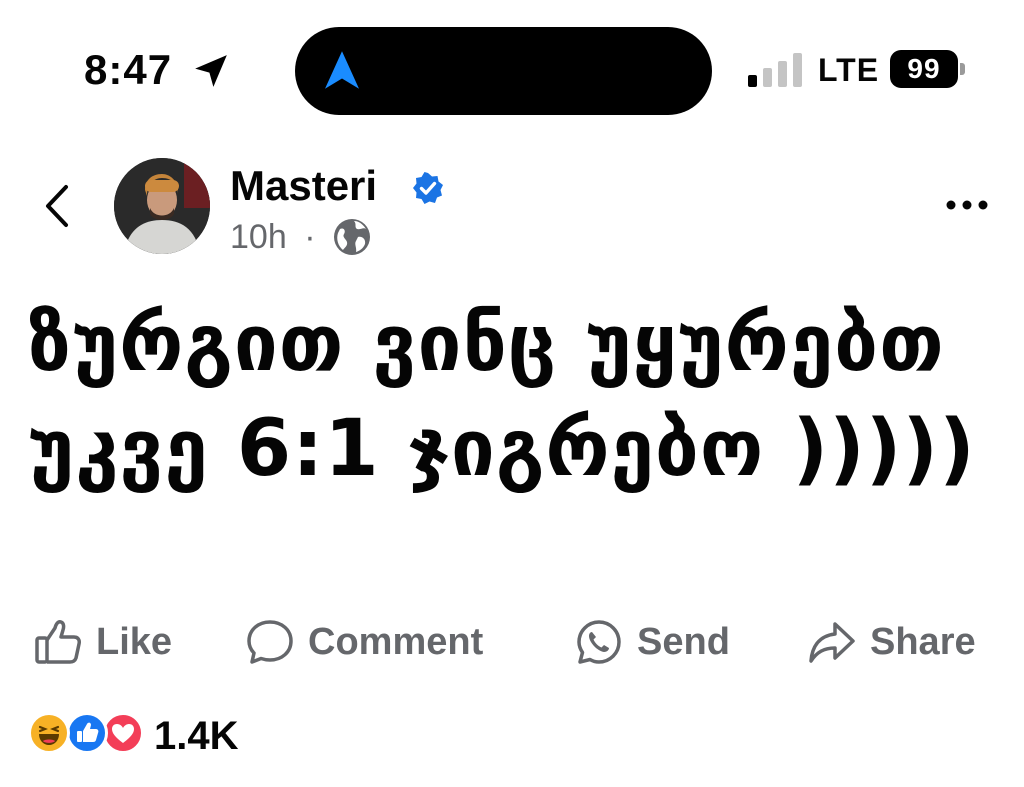 The height and width of the screenshot is (787, 1024). I want to click on post-meta: 10h ·, so click(273, 237).